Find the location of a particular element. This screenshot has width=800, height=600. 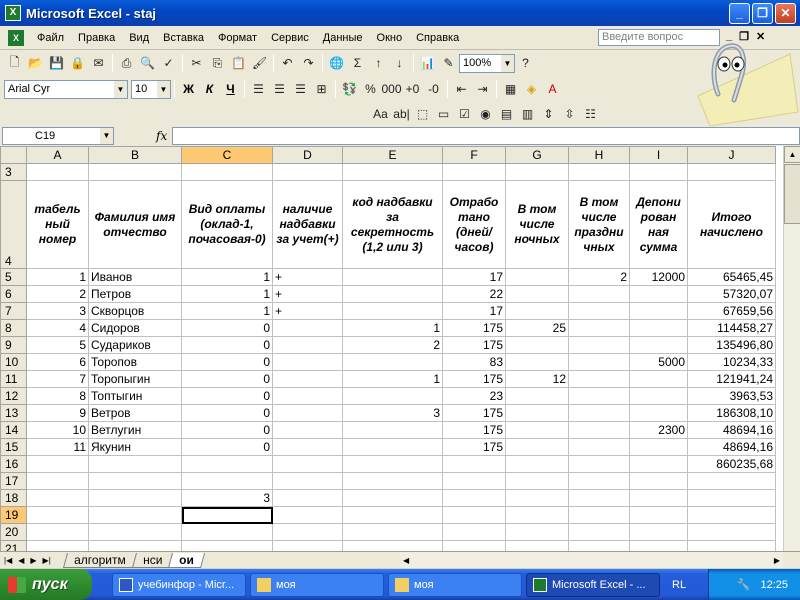

cell-d20 is located at coordinates (307, 532).